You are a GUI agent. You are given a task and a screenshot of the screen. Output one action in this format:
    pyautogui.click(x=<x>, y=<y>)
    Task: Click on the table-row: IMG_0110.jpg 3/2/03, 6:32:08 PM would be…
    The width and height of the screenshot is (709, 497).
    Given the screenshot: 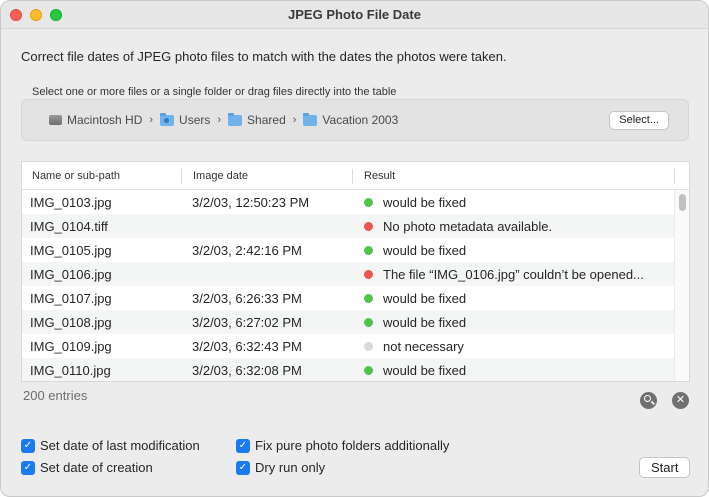 What is the action you would take?
    pyautogui.click(x=348, y=369)
    